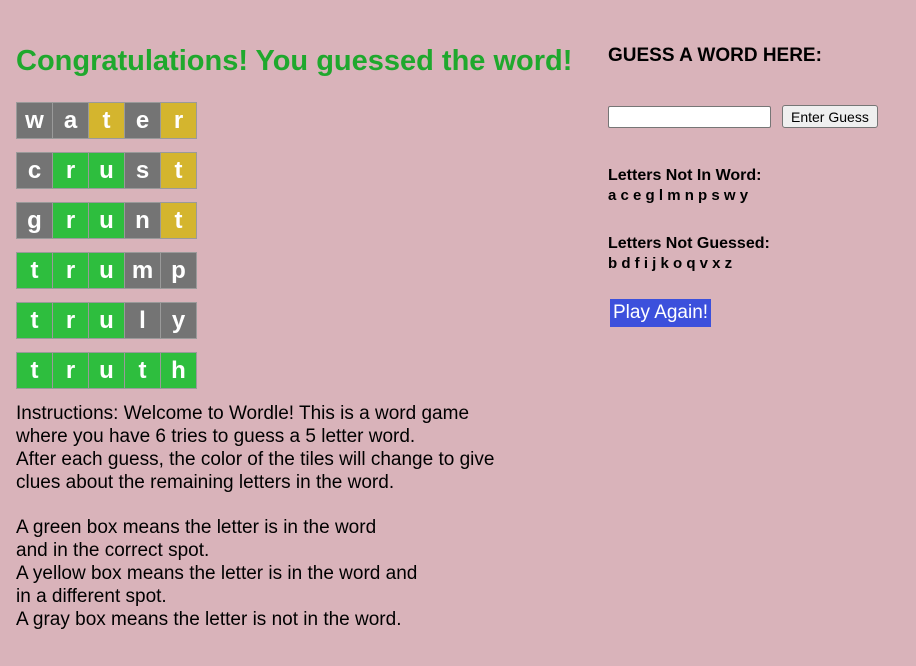 The width and height of the screenshot is (916, 666). What do you see at coordinates (306, 320) in the screenshot?
I see `guess-row: truly` at bounding box center [306, 320].